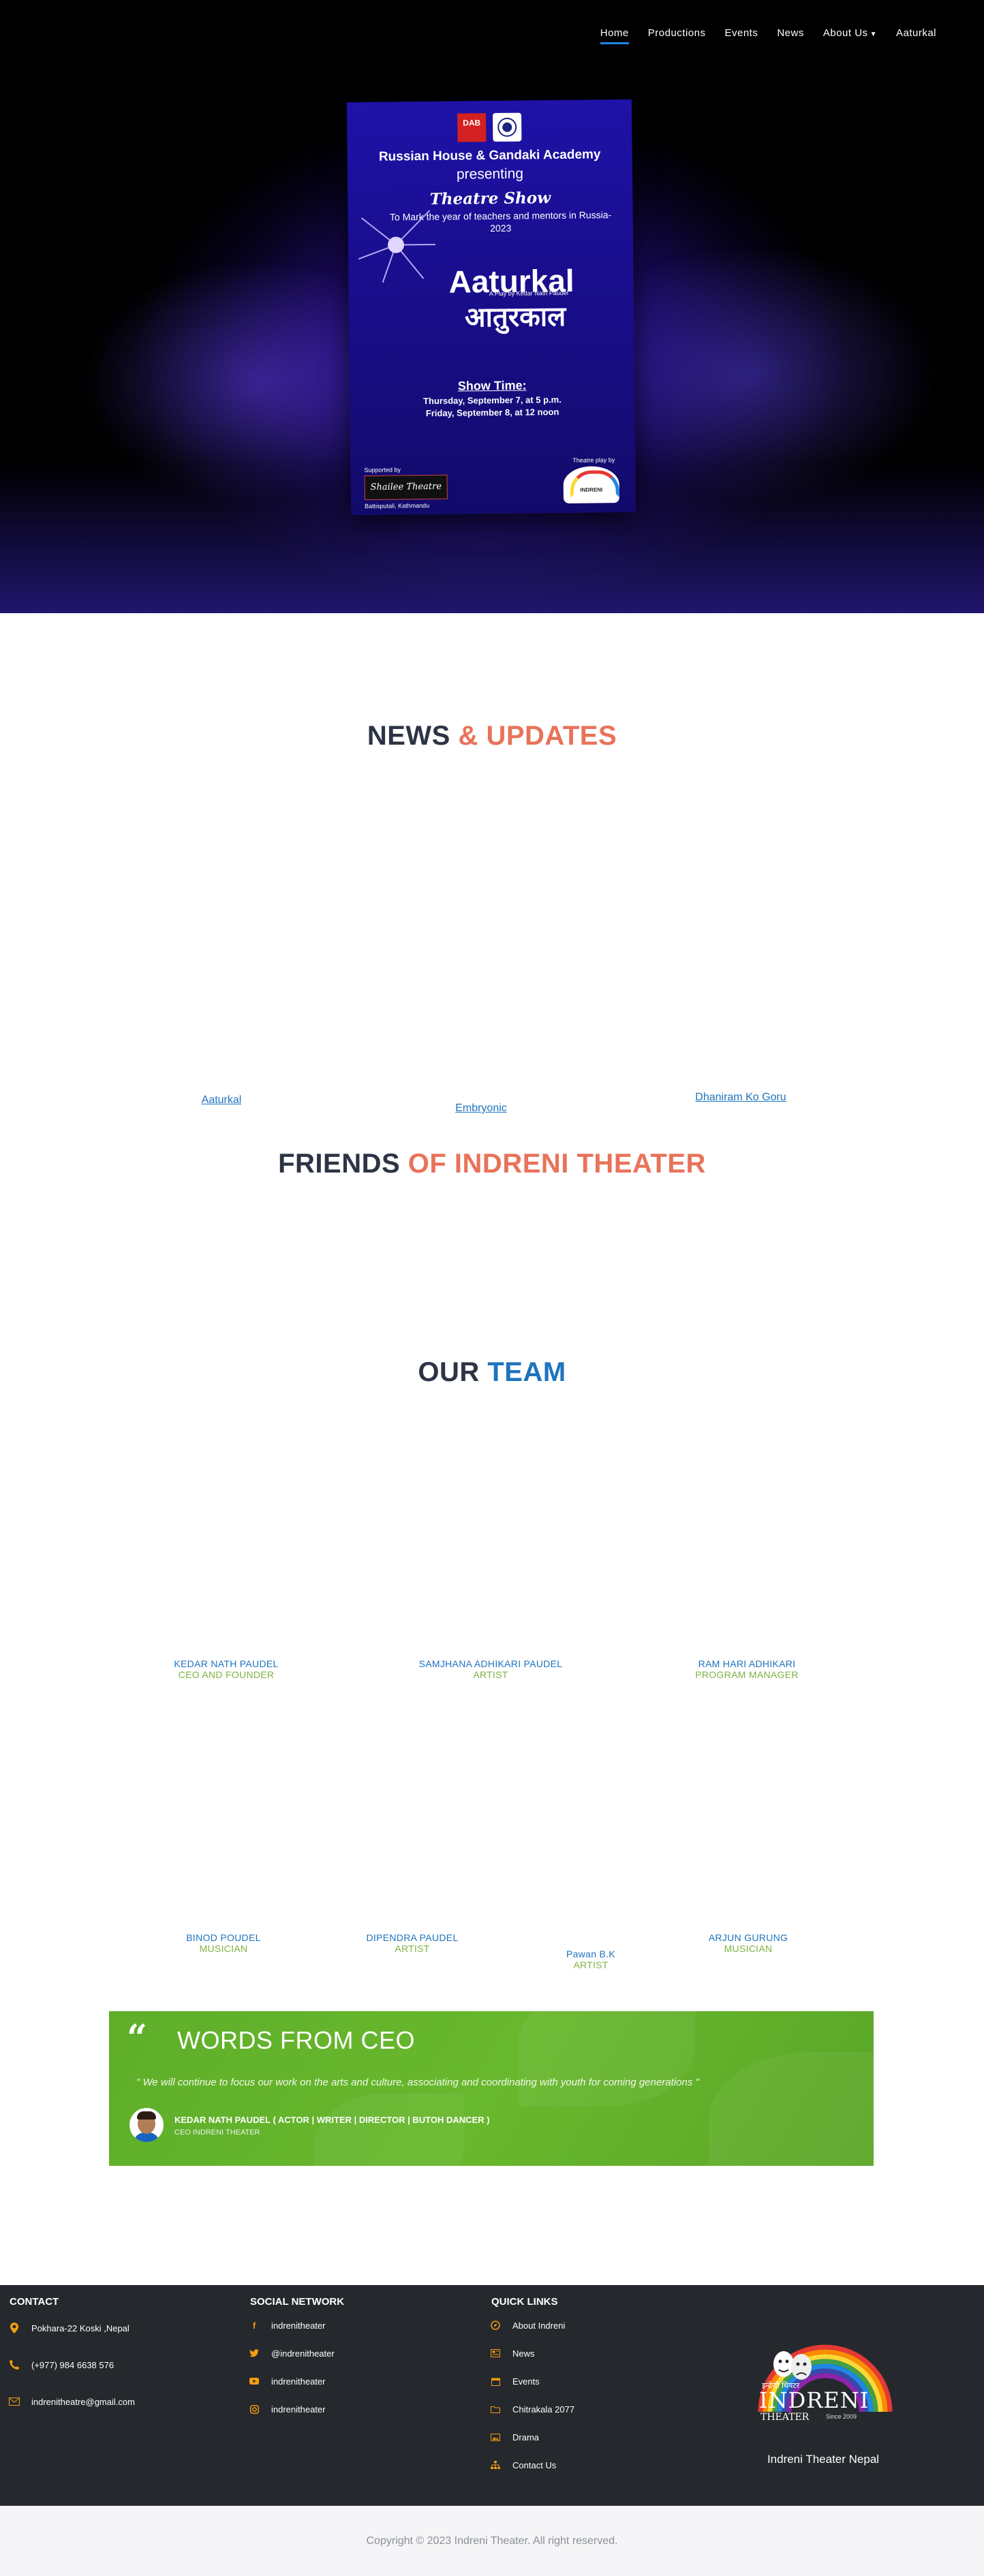  What do you see at coordinates (677, 33) in the screenshot?
I see `nav-productions: Productions` at bounding box center [677, 33].